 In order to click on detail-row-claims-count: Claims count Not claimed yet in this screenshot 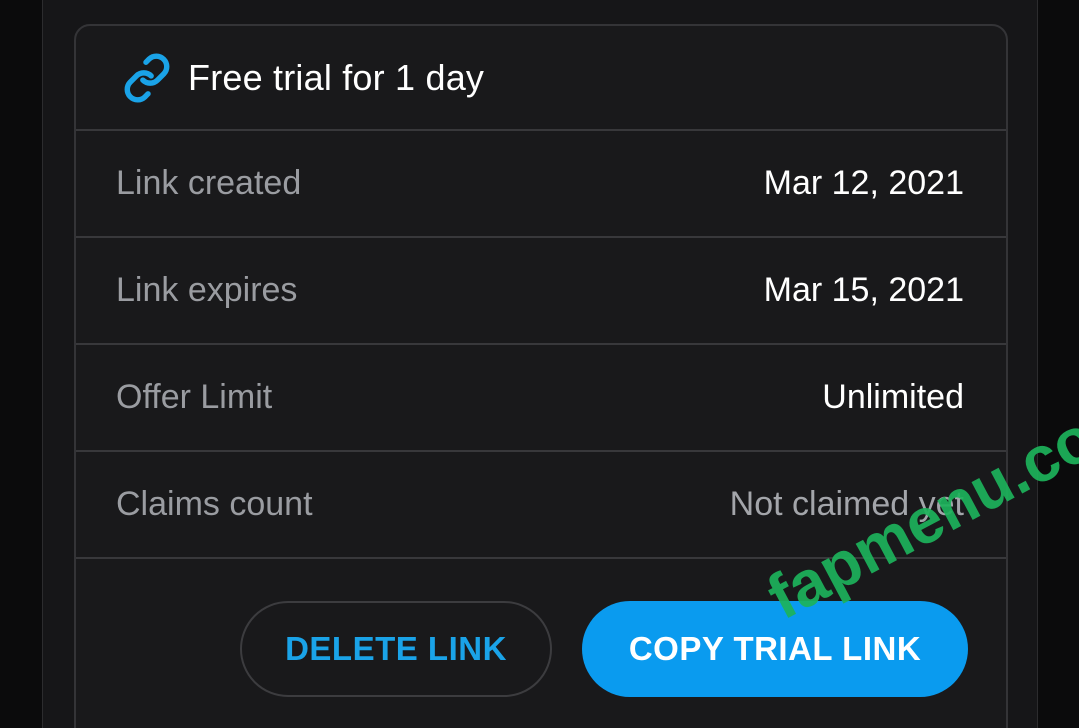, I will do `click(541, 505)`.